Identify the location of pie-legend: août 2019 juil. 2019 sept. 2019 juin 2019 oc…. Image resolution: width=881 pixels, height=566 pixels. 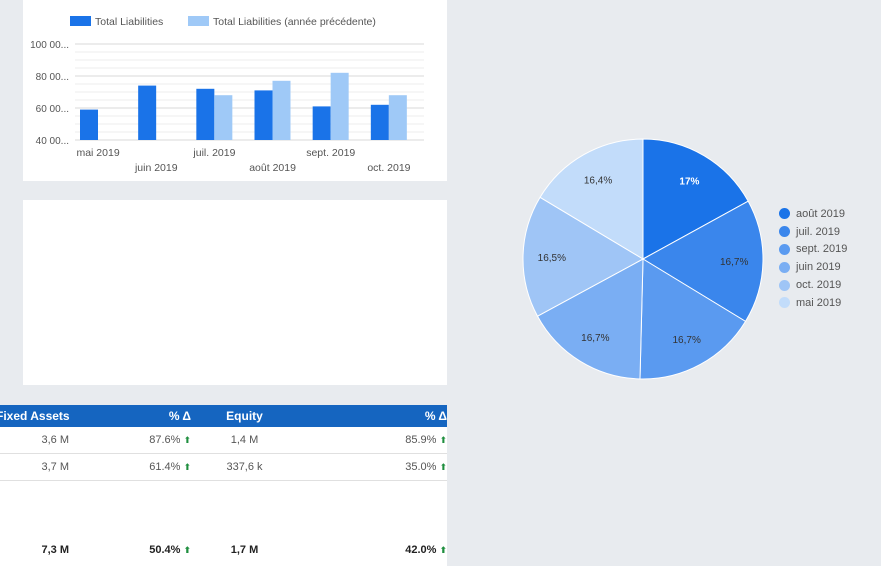
(813, 258).